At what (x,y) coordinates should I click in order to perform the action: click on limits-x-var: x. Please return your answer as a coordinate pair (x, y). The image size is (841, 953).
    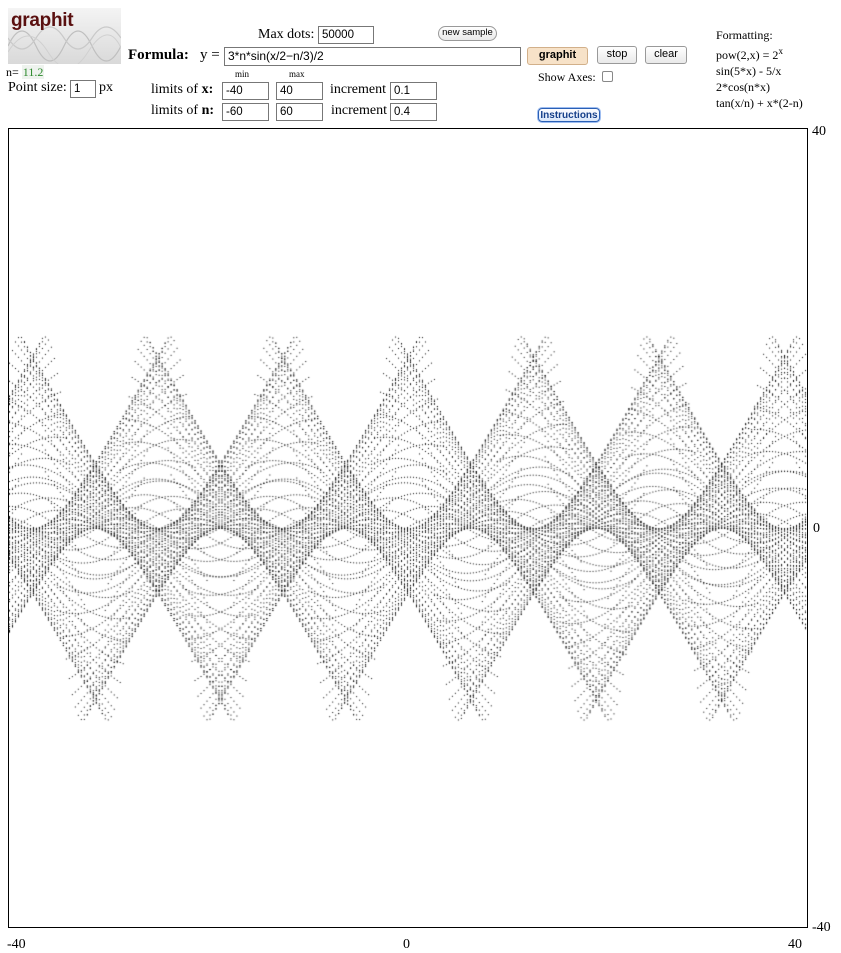
    Looking at the image, I should click on (205, 89).